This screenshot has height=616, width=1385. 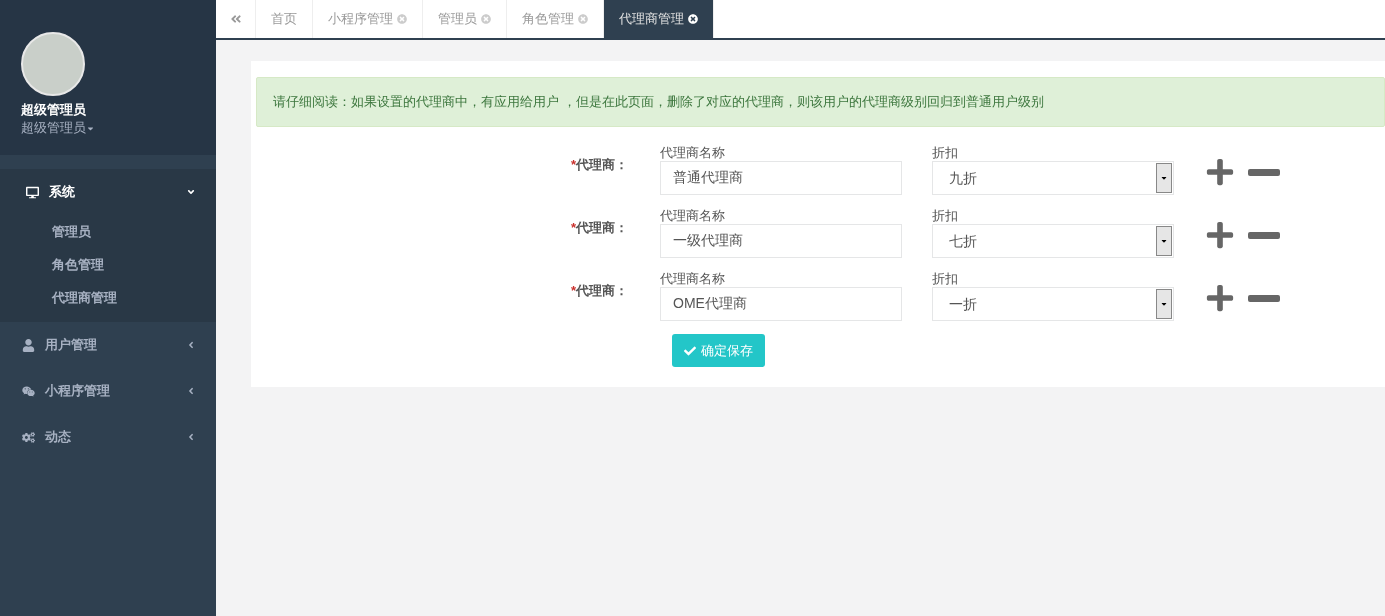 I want to click on discount-select: 一折, so click(x=1053, y=304).